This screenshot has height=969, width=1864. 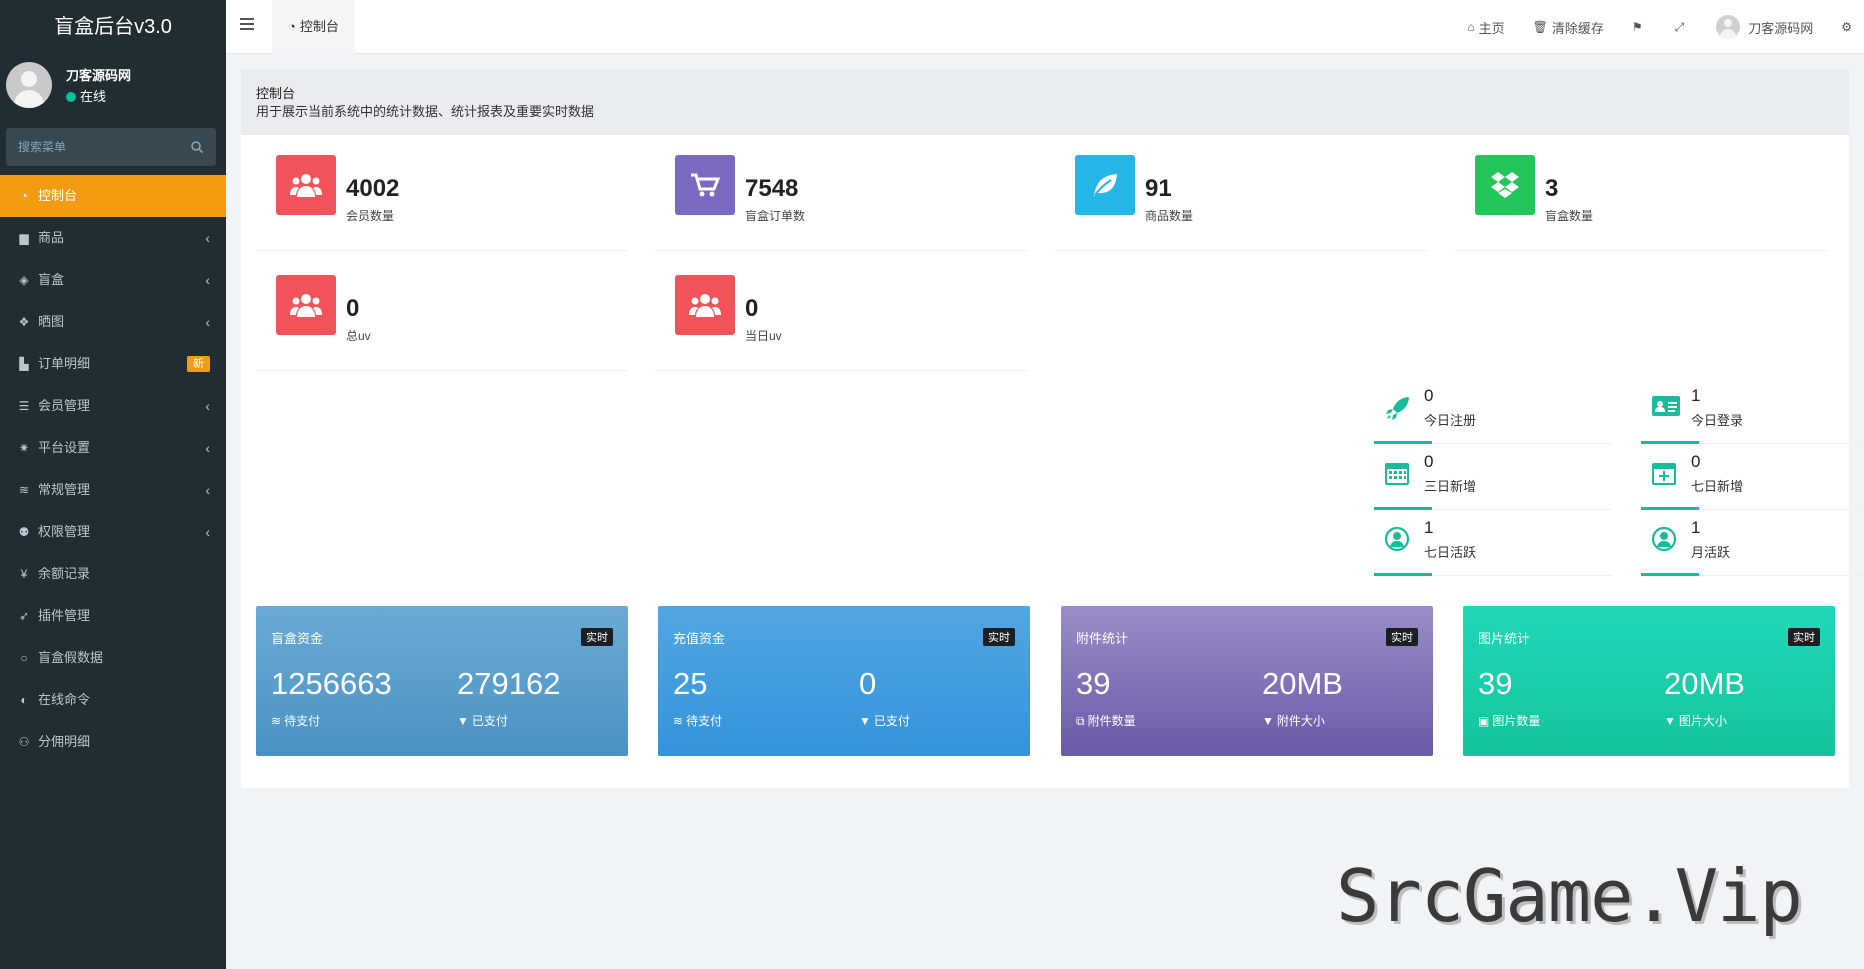 What do you see at coordinates (113, 658) in the screenshot?
I see `sidebar-item-11: ○ 盲盒假数据` at bounding box center [113, 658].